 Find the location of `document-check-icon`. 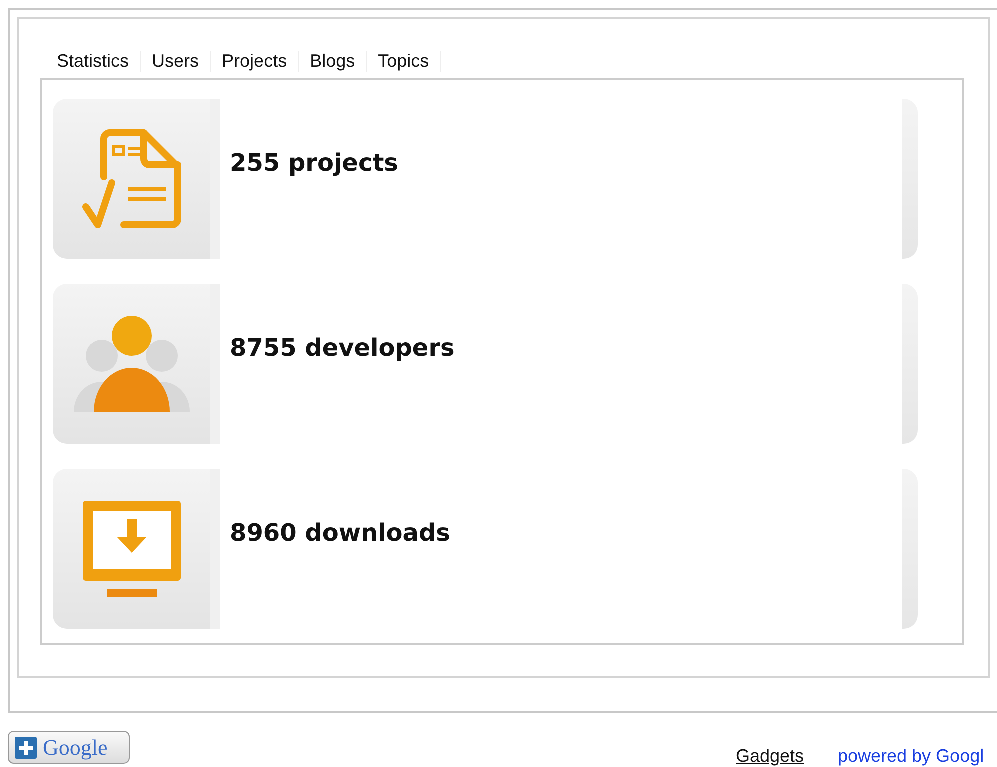

document-check-icon is located at coordinates (132, 179).